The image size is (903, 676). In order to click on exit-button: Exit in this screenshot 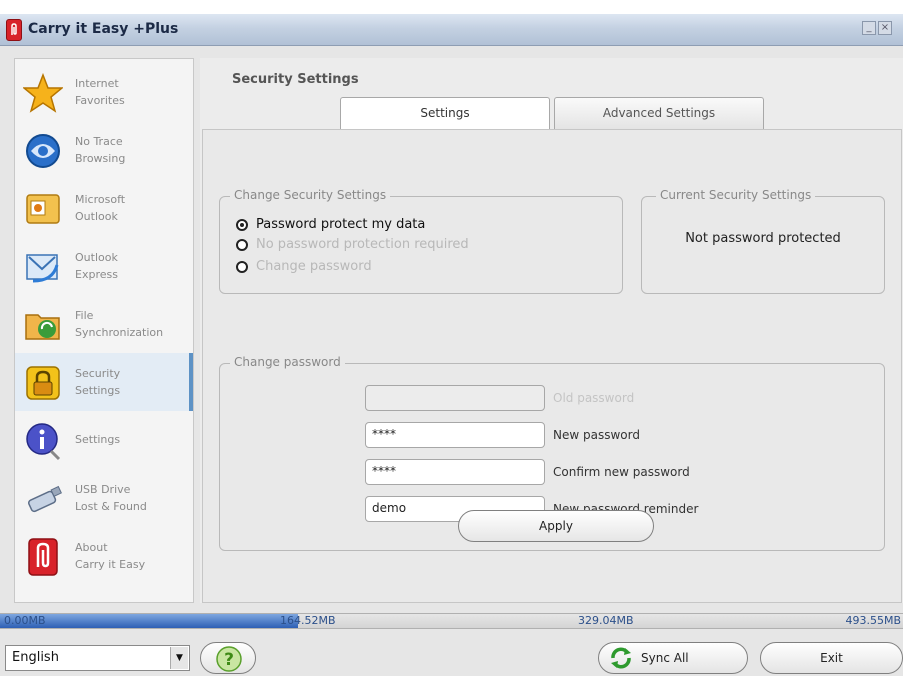, I will do `click(831, 658)`.